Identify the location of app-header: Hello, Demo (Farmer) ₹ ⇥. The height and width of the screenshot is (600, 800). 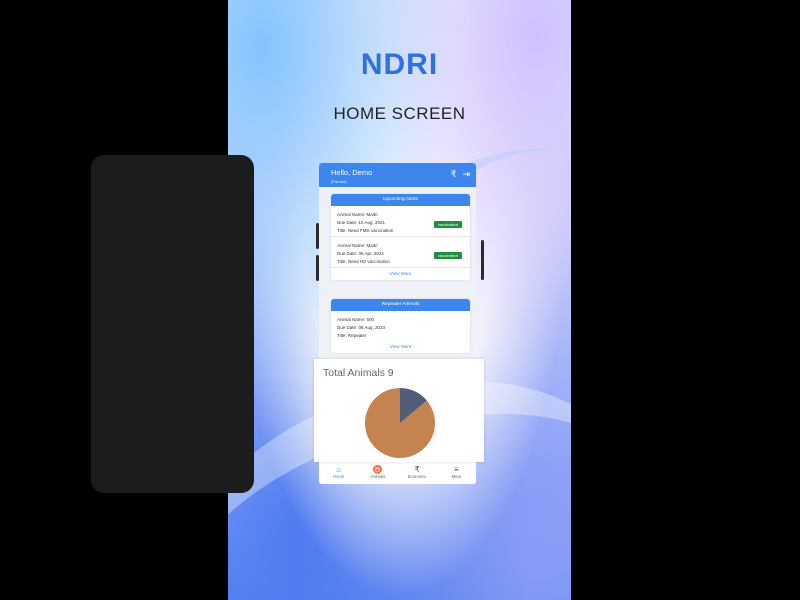
(397, 175).